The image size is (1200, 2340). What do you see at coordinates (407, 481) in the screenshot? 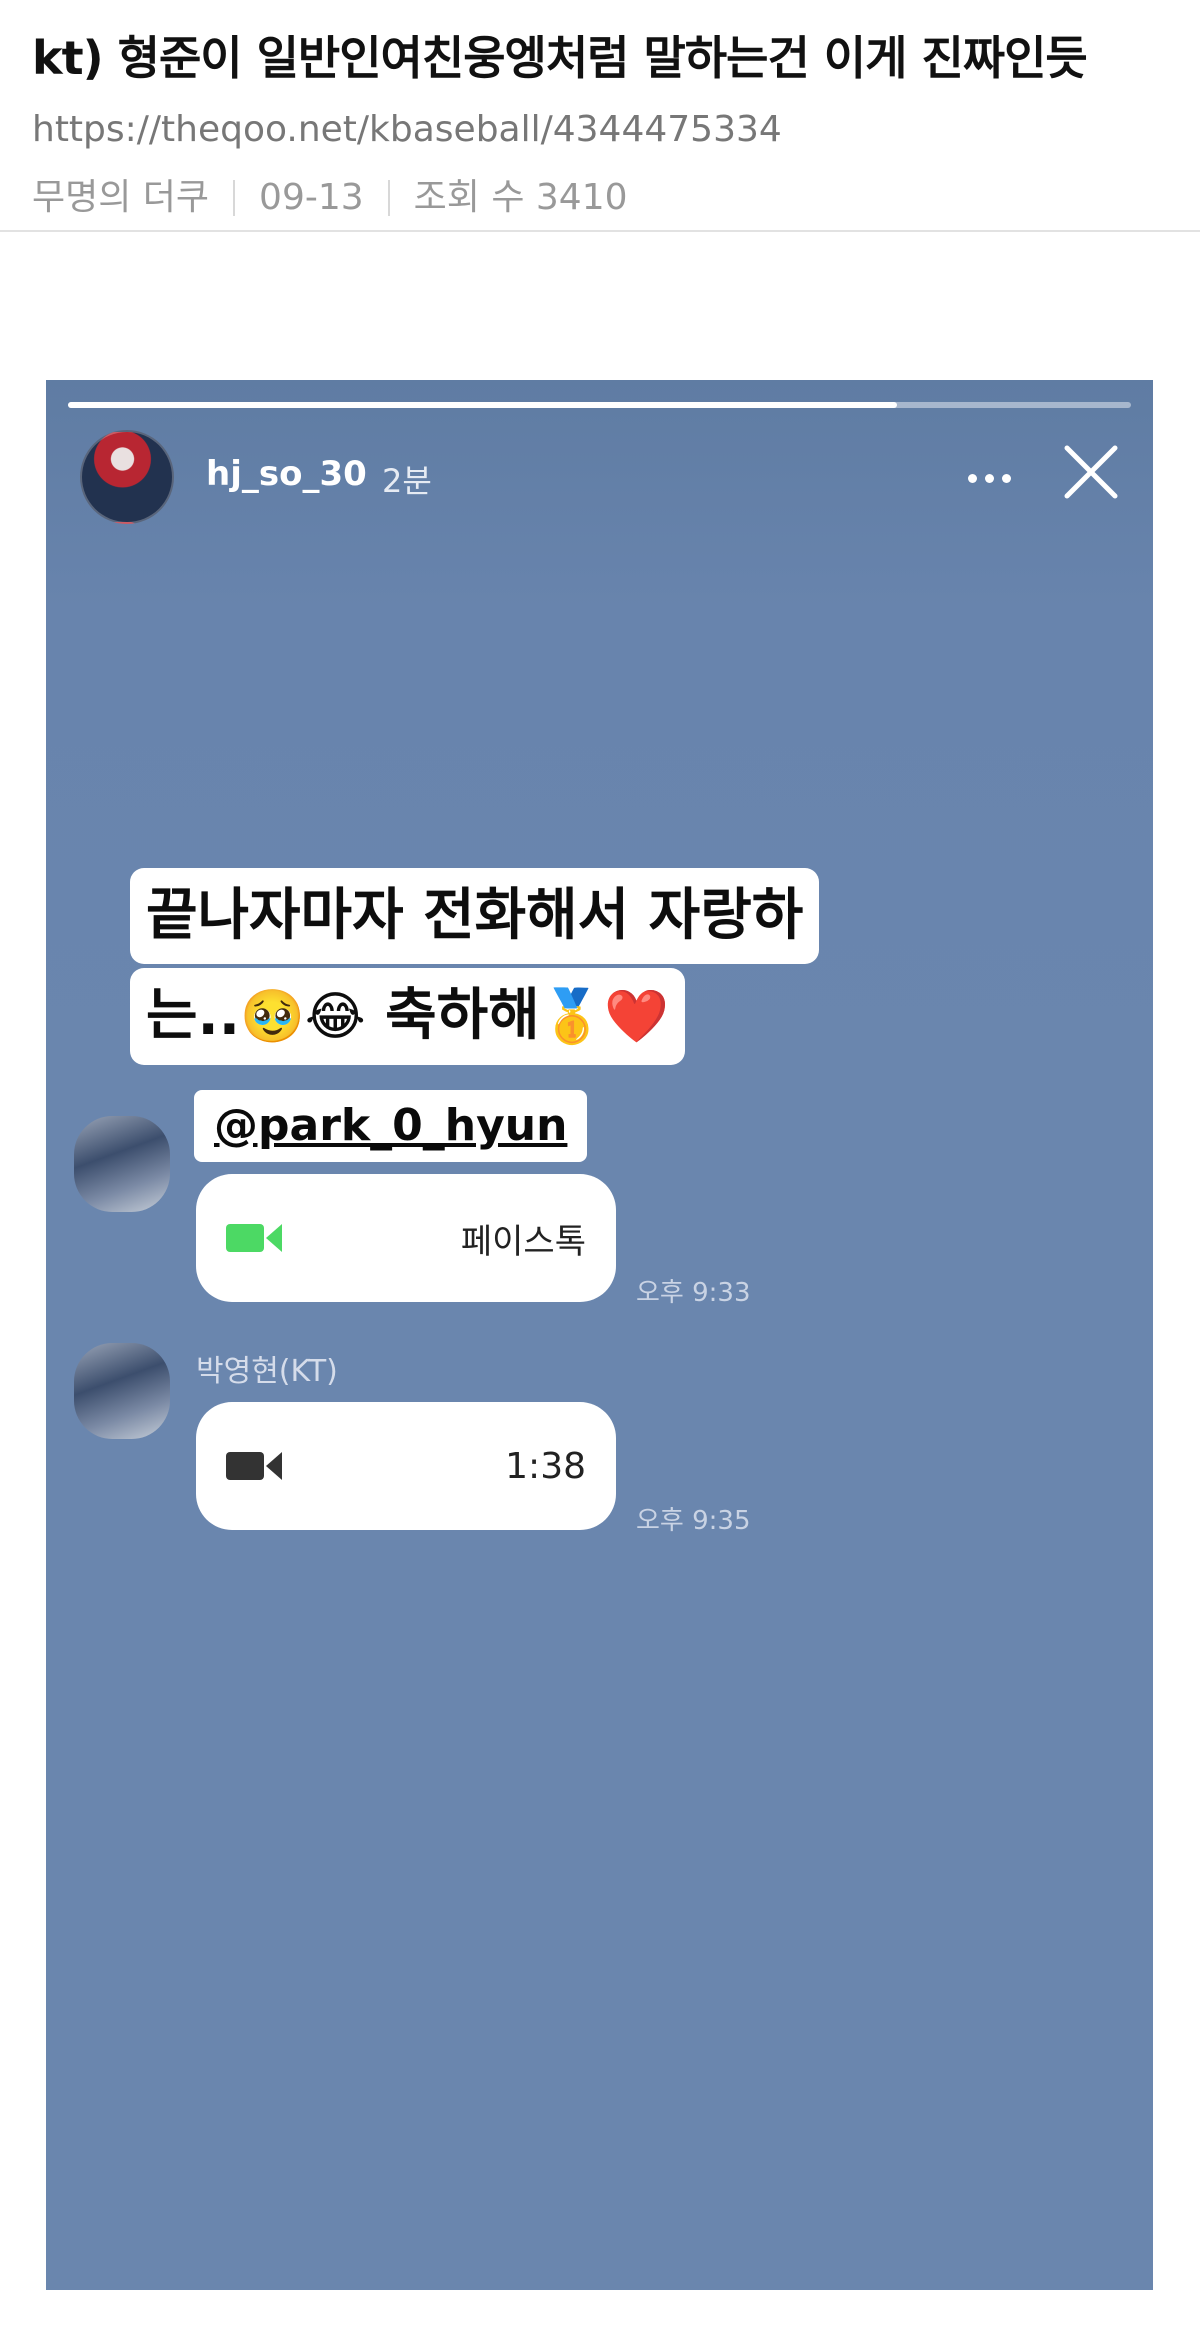
I see `story-time: 2분` at bounding box center [407, 481].